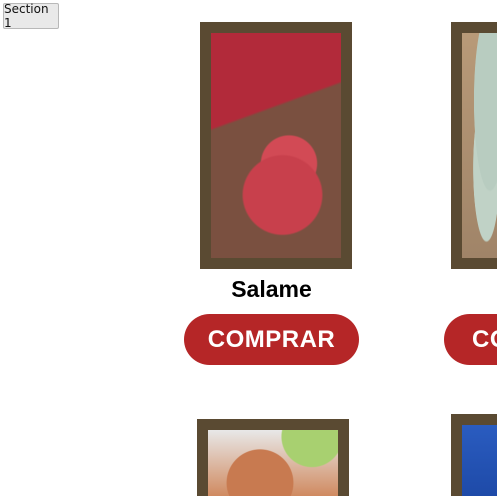  Describe the element at coordinates (474, 145) in the screenshot. I see `product-image-eggs` at that location.